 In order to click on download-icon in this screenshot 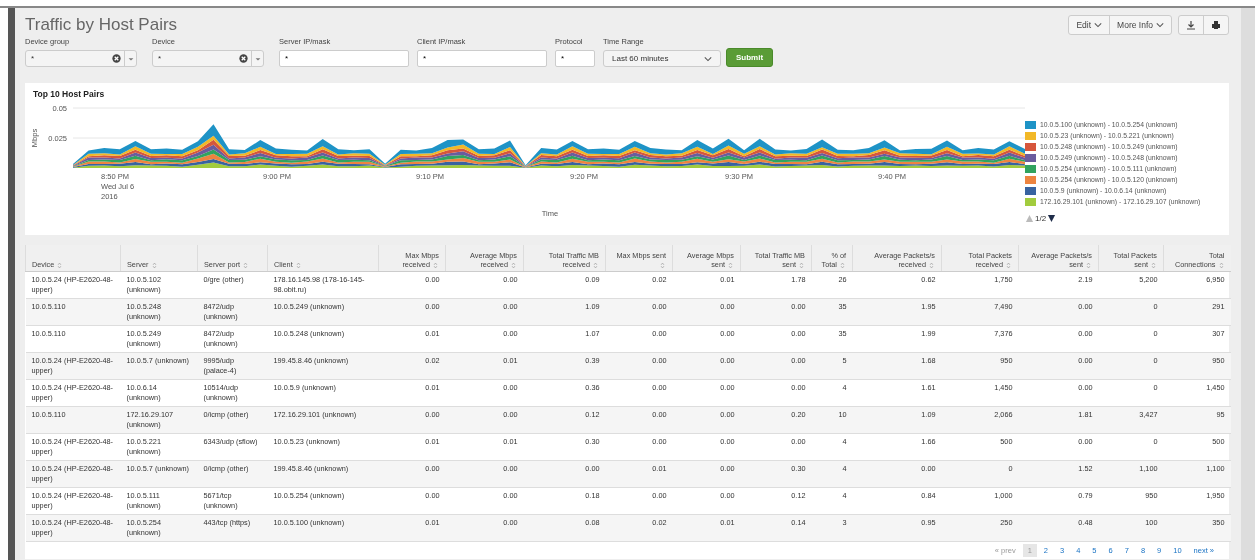, I will do `click(1191, 25)`.